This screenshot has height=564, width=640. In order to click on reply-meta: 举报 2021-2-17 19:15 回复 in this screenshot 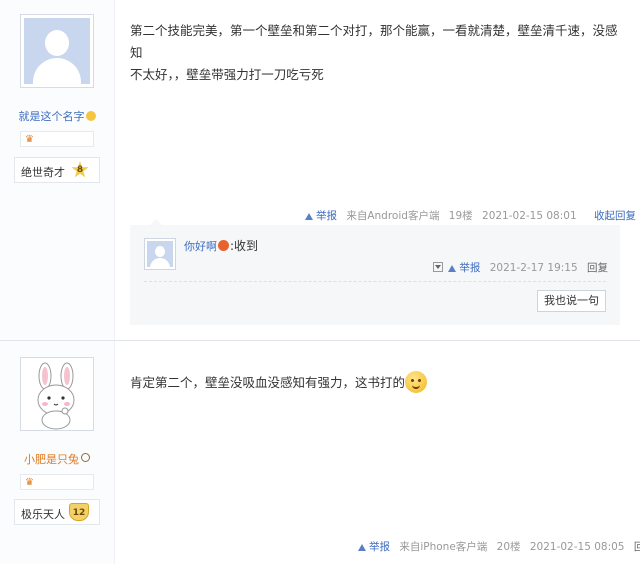, I will do `click(520, 267)`.